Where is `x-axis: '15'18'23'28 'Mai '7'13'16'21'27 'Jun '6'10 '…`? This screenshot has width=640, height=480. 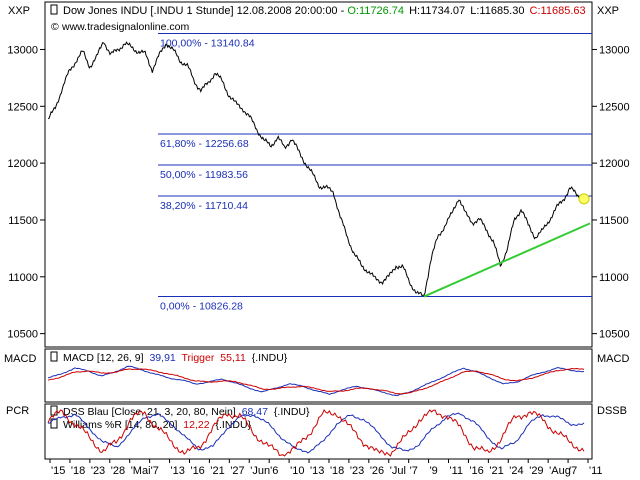 x-axis: '15'18'23'28 'Mai '7'13'16'21'27 'Jun '6'10 '… is located at coordinates (326, 468).